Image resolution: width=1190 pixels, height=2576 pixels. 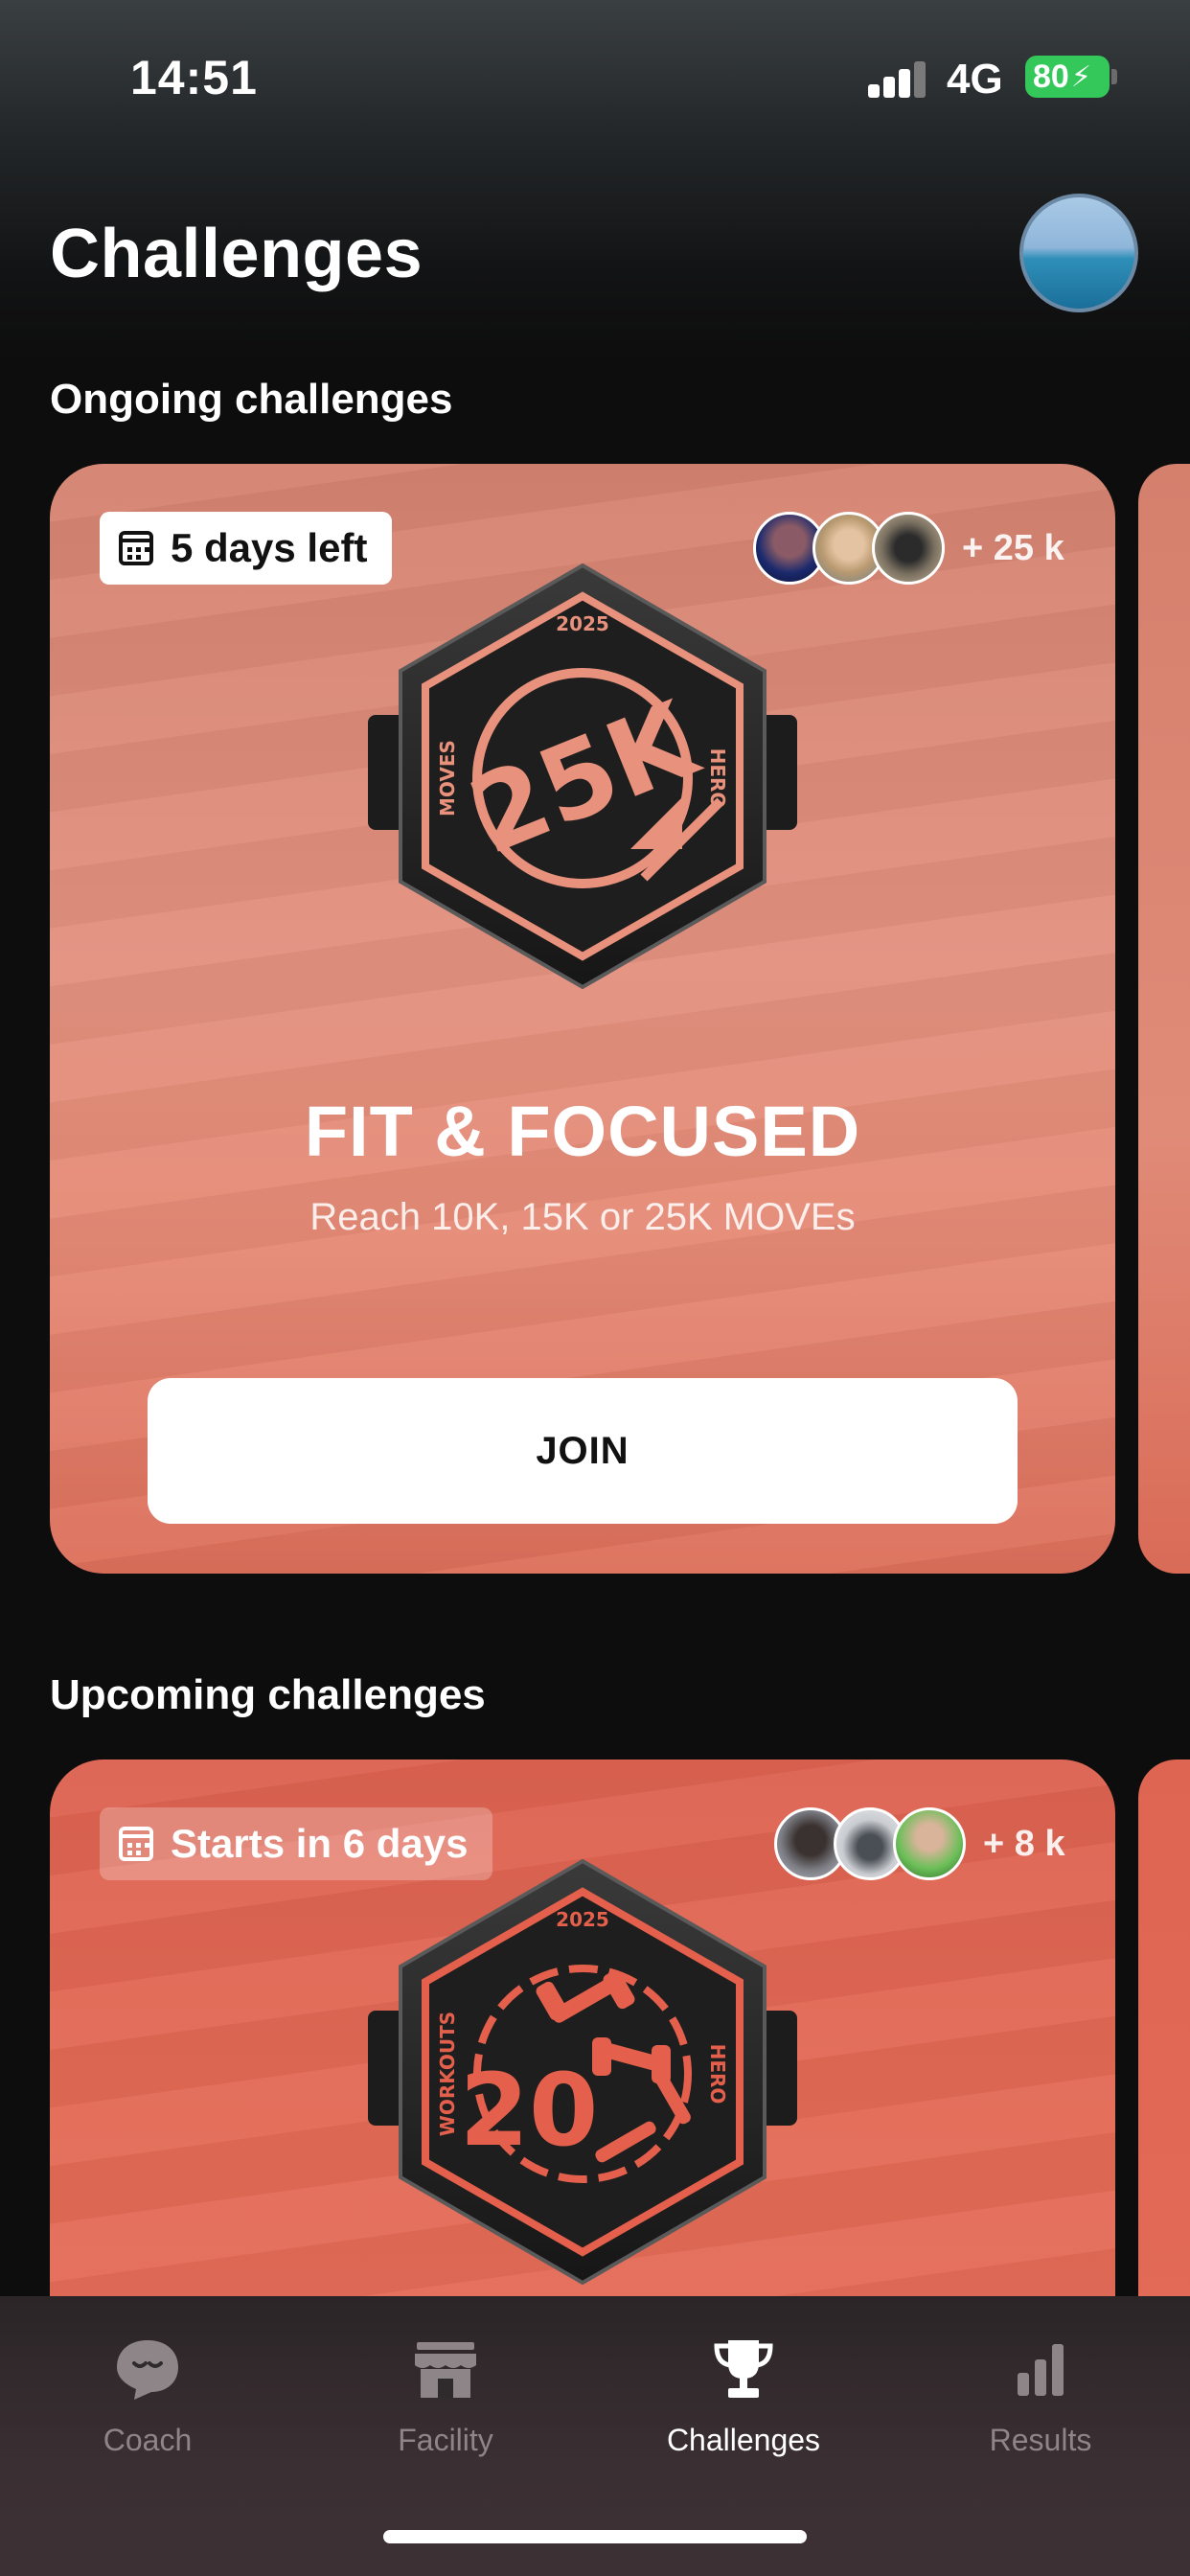 I want to click on battery-icon: 80 ⚡, so click(x=1068, y=77).